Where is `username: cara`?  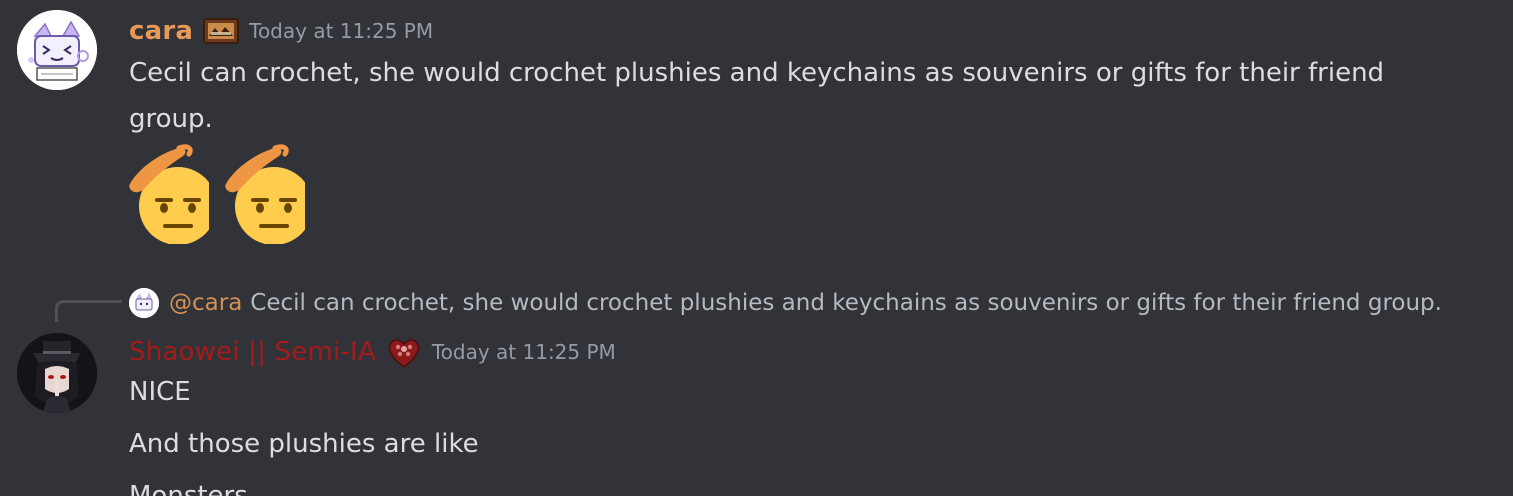
username: cara is located at coordinates (161, 31).